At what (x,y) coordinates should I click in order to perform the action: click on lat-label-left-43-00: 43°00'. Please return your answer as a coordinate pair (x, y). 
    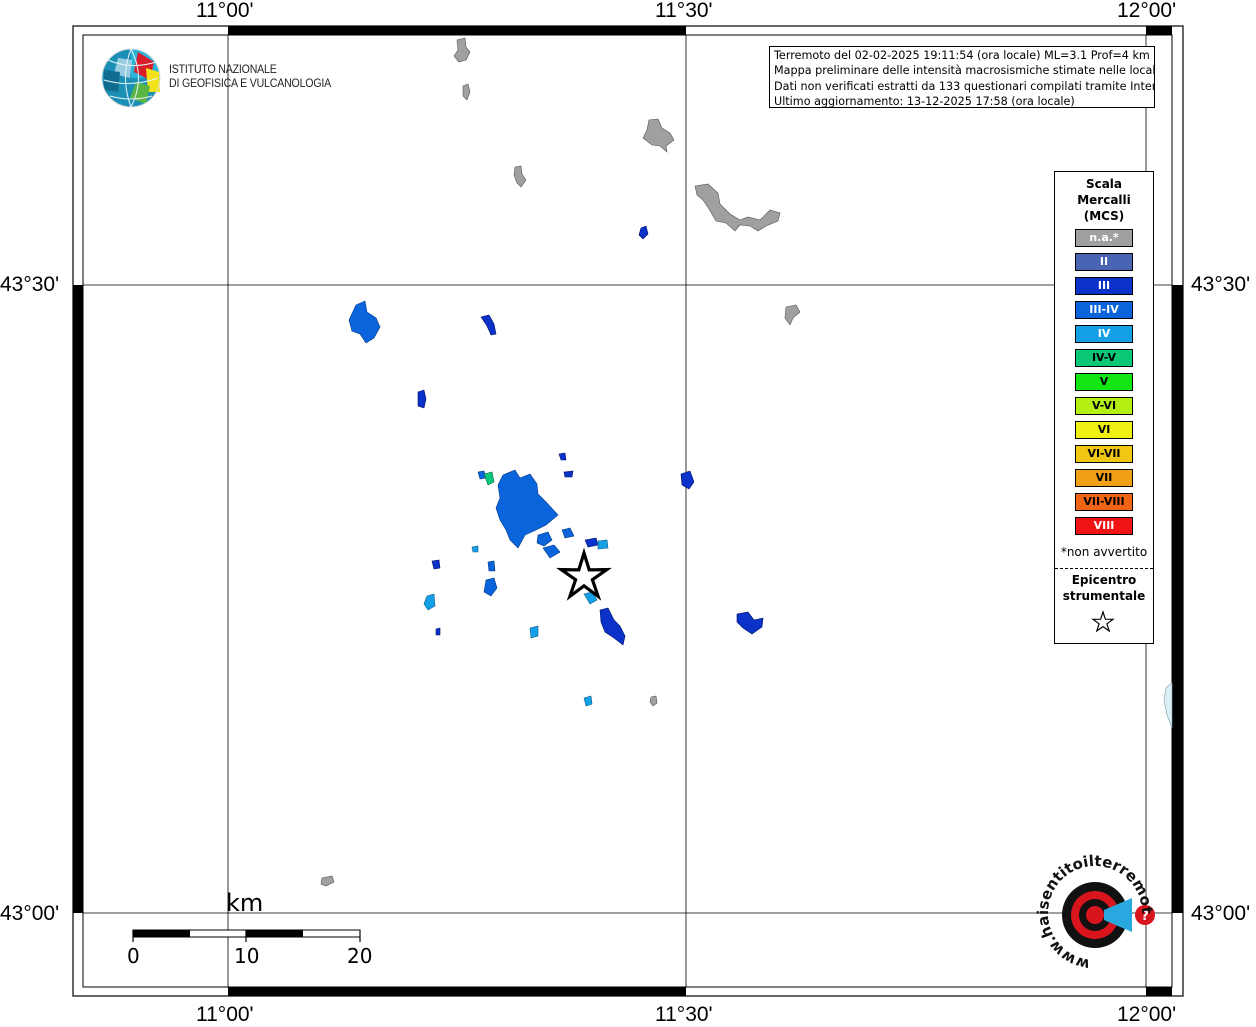
    Looking at the image, I should click on (30, 913).